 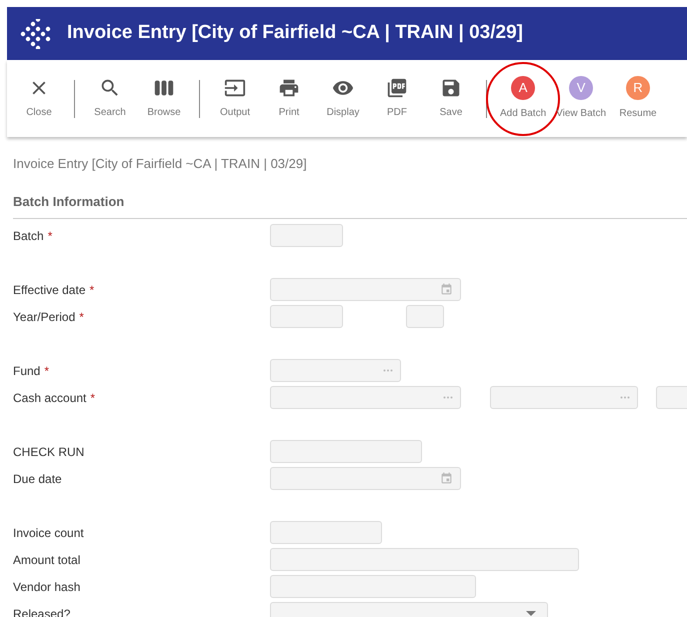 I want to click on field-label: CHECK RUN, so click(x=48, y=451).